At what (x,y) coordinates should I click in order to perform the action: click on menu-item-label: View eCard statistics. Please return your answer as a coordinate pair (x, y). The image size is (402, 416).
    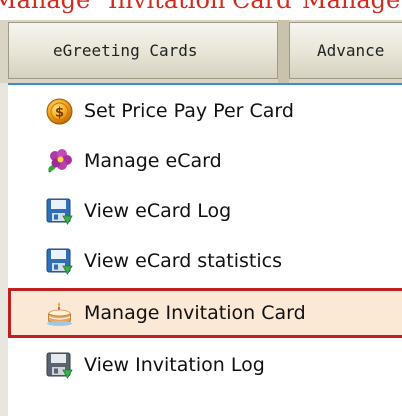
    Looking at the image, I should click on (183, 261).